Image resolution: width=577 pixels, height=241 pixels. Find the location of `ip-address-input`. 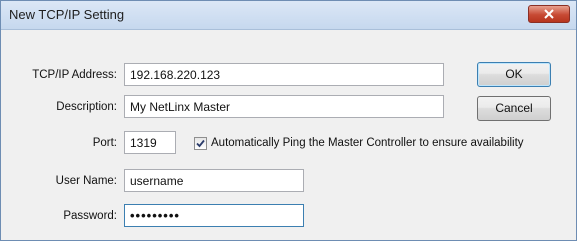

ip-address-input is located at coordinates (284, 74).